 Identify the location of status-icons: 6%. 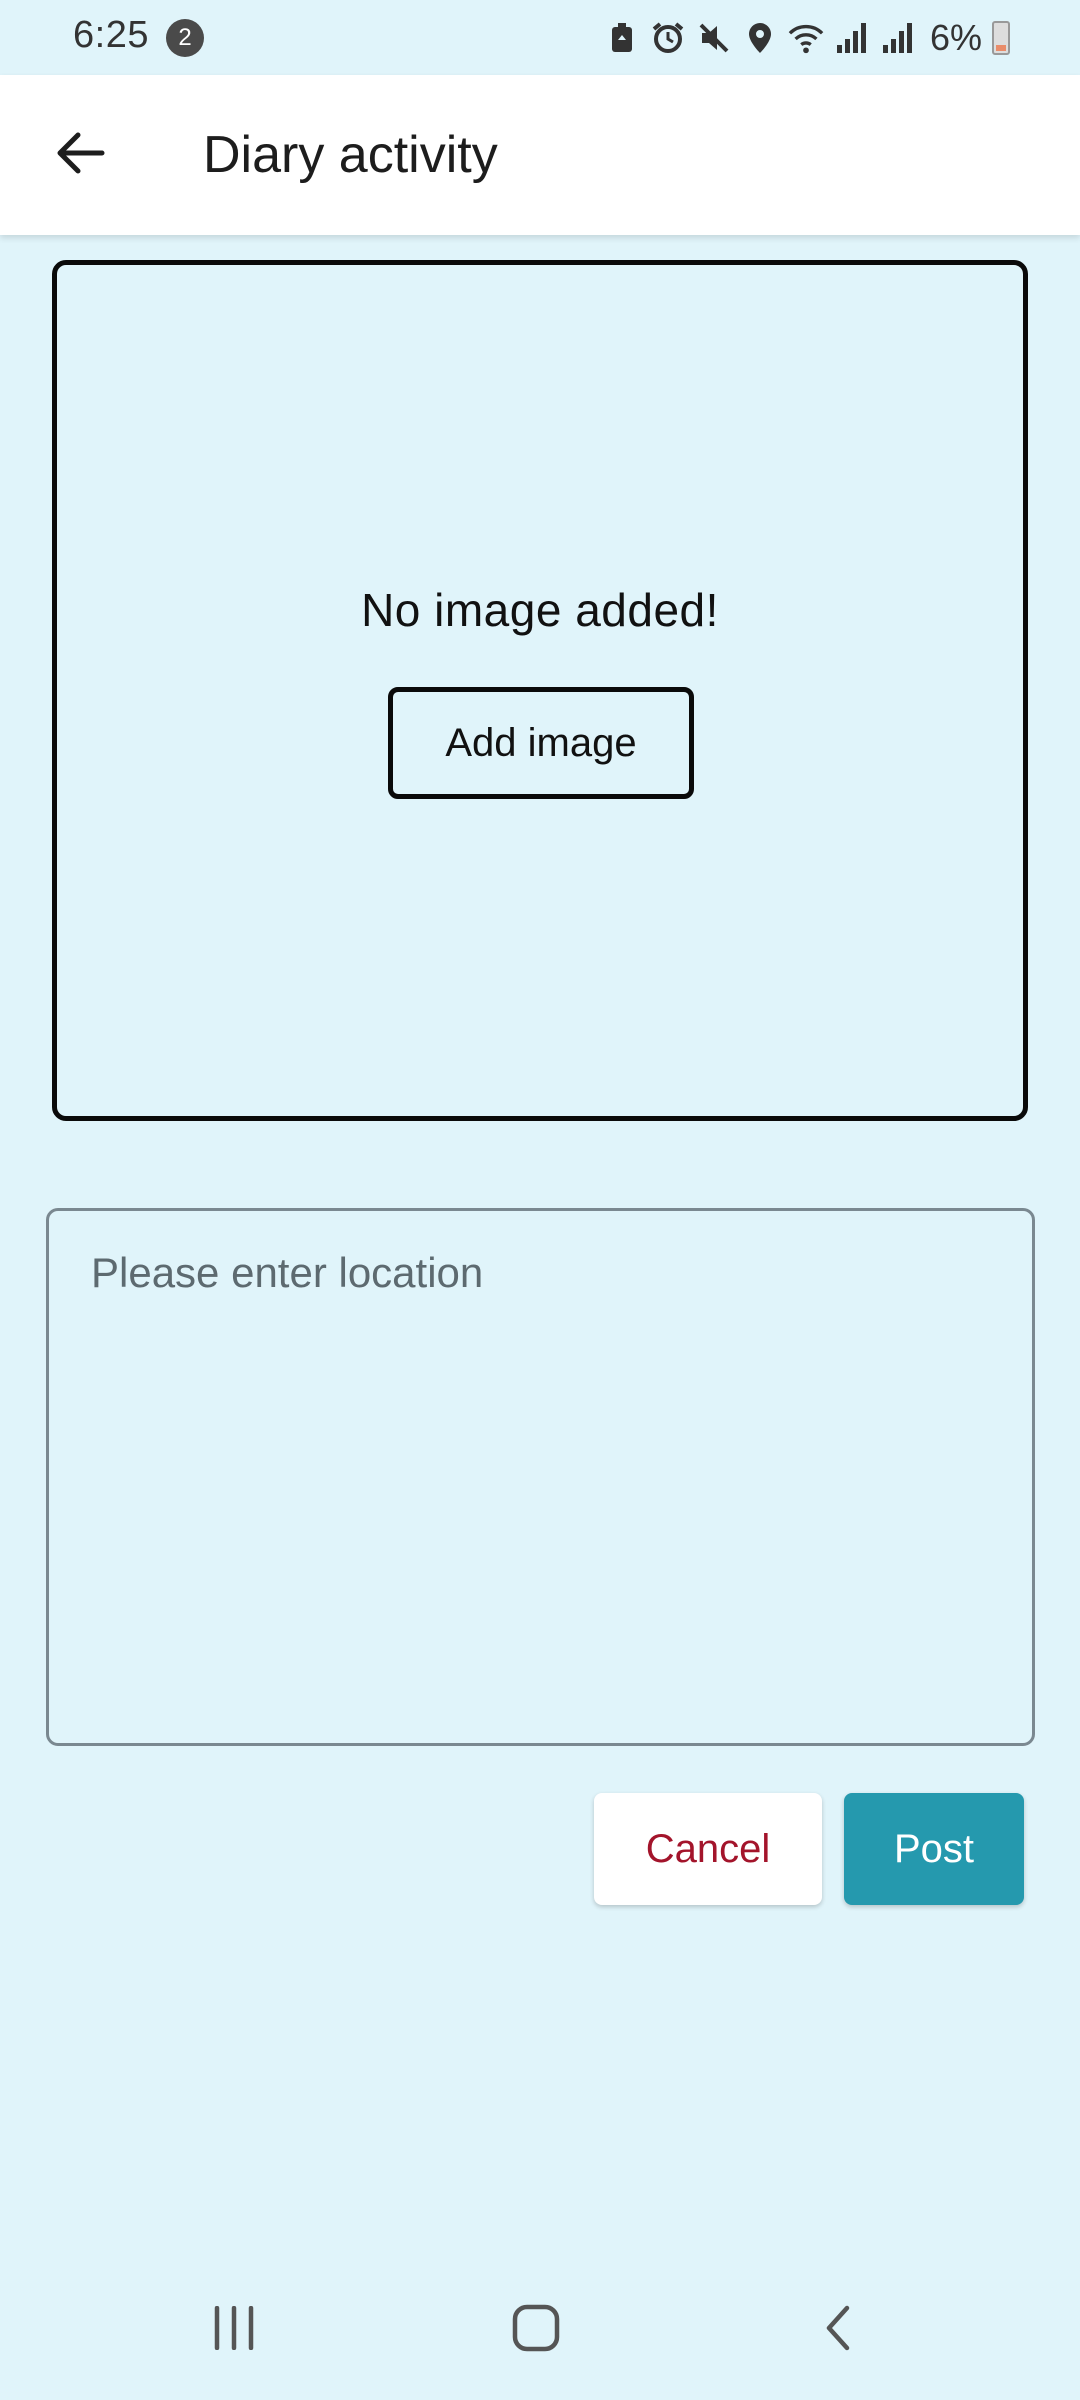
(807, 38).